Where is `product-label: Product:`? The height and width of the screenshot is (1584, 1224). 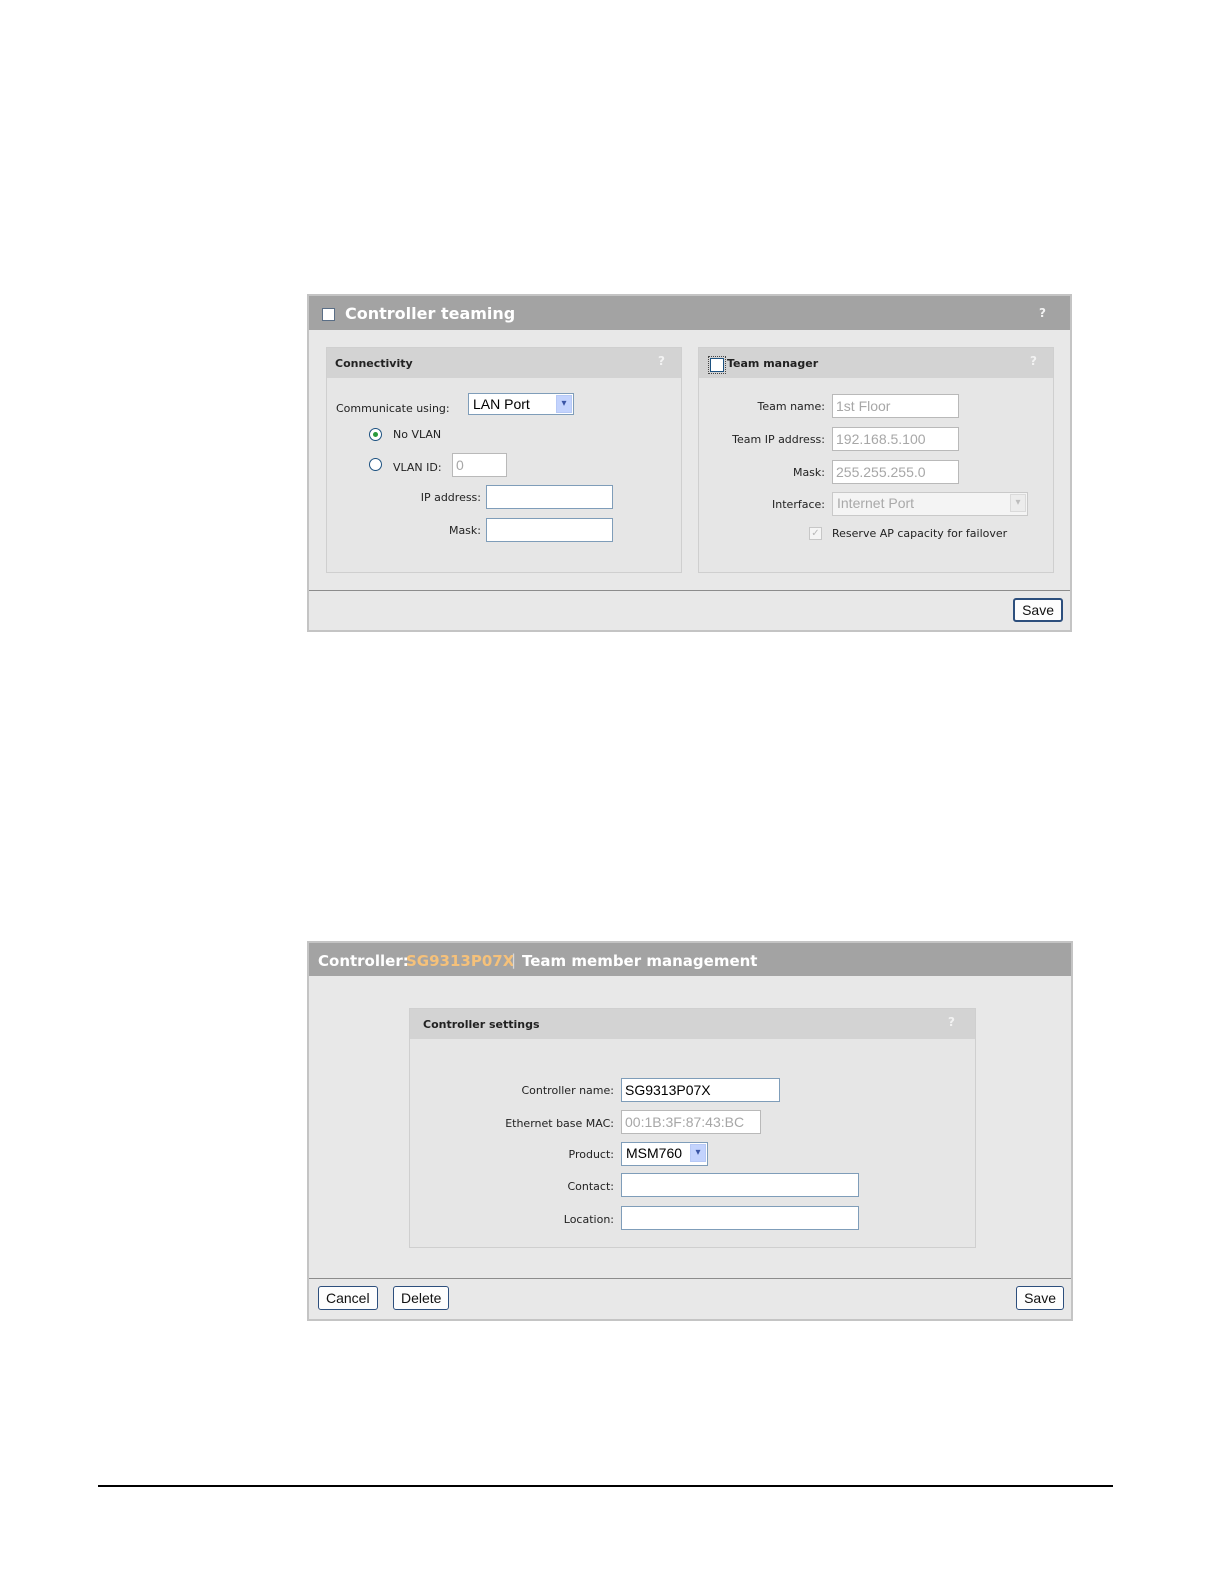 product-label: Product: is located at coordinates (591, 1154).